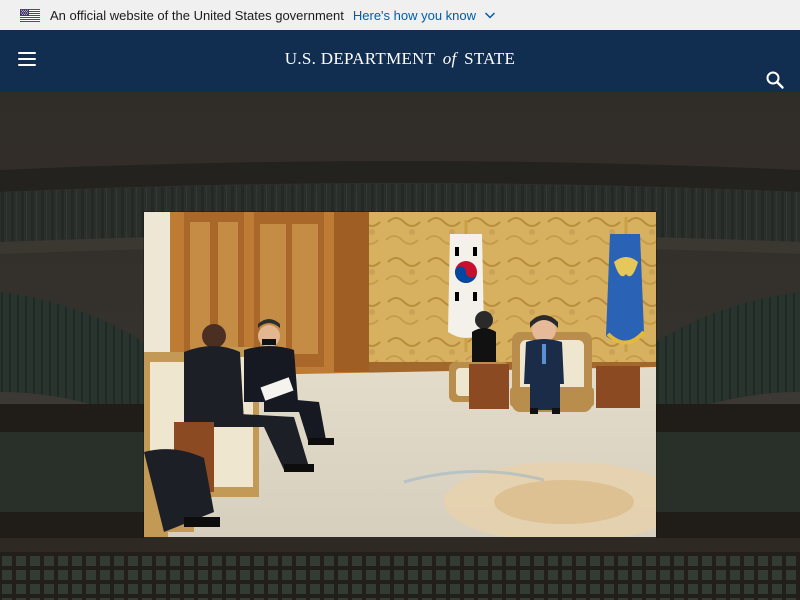 This screenshot has height=600, width=800. What do you see at coordinates (360, 58) in the screenshot?
I see `logo-text-part1: U.S. DEPARTMENT` at bounding box center [360, 58].